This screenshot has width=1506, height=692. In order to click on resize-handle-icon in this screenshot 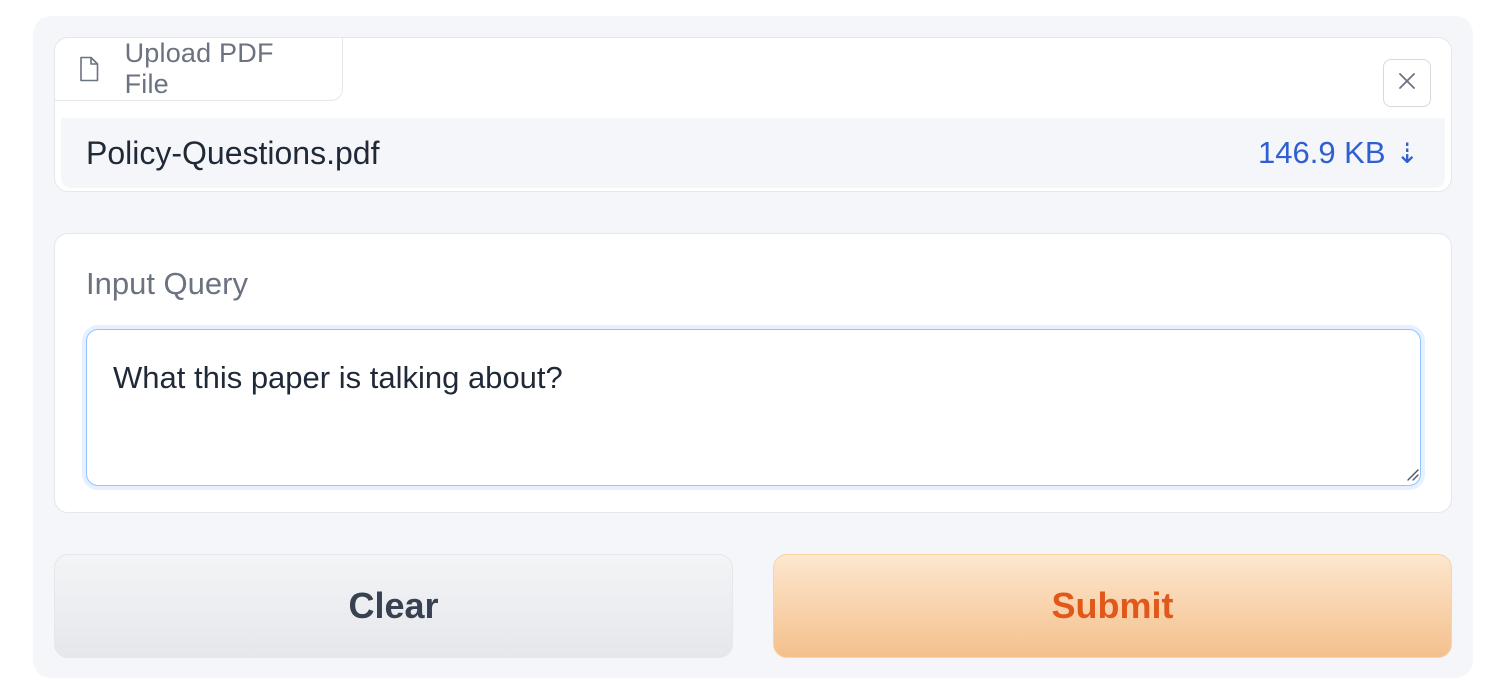, I will do `click(1412, 474)`.